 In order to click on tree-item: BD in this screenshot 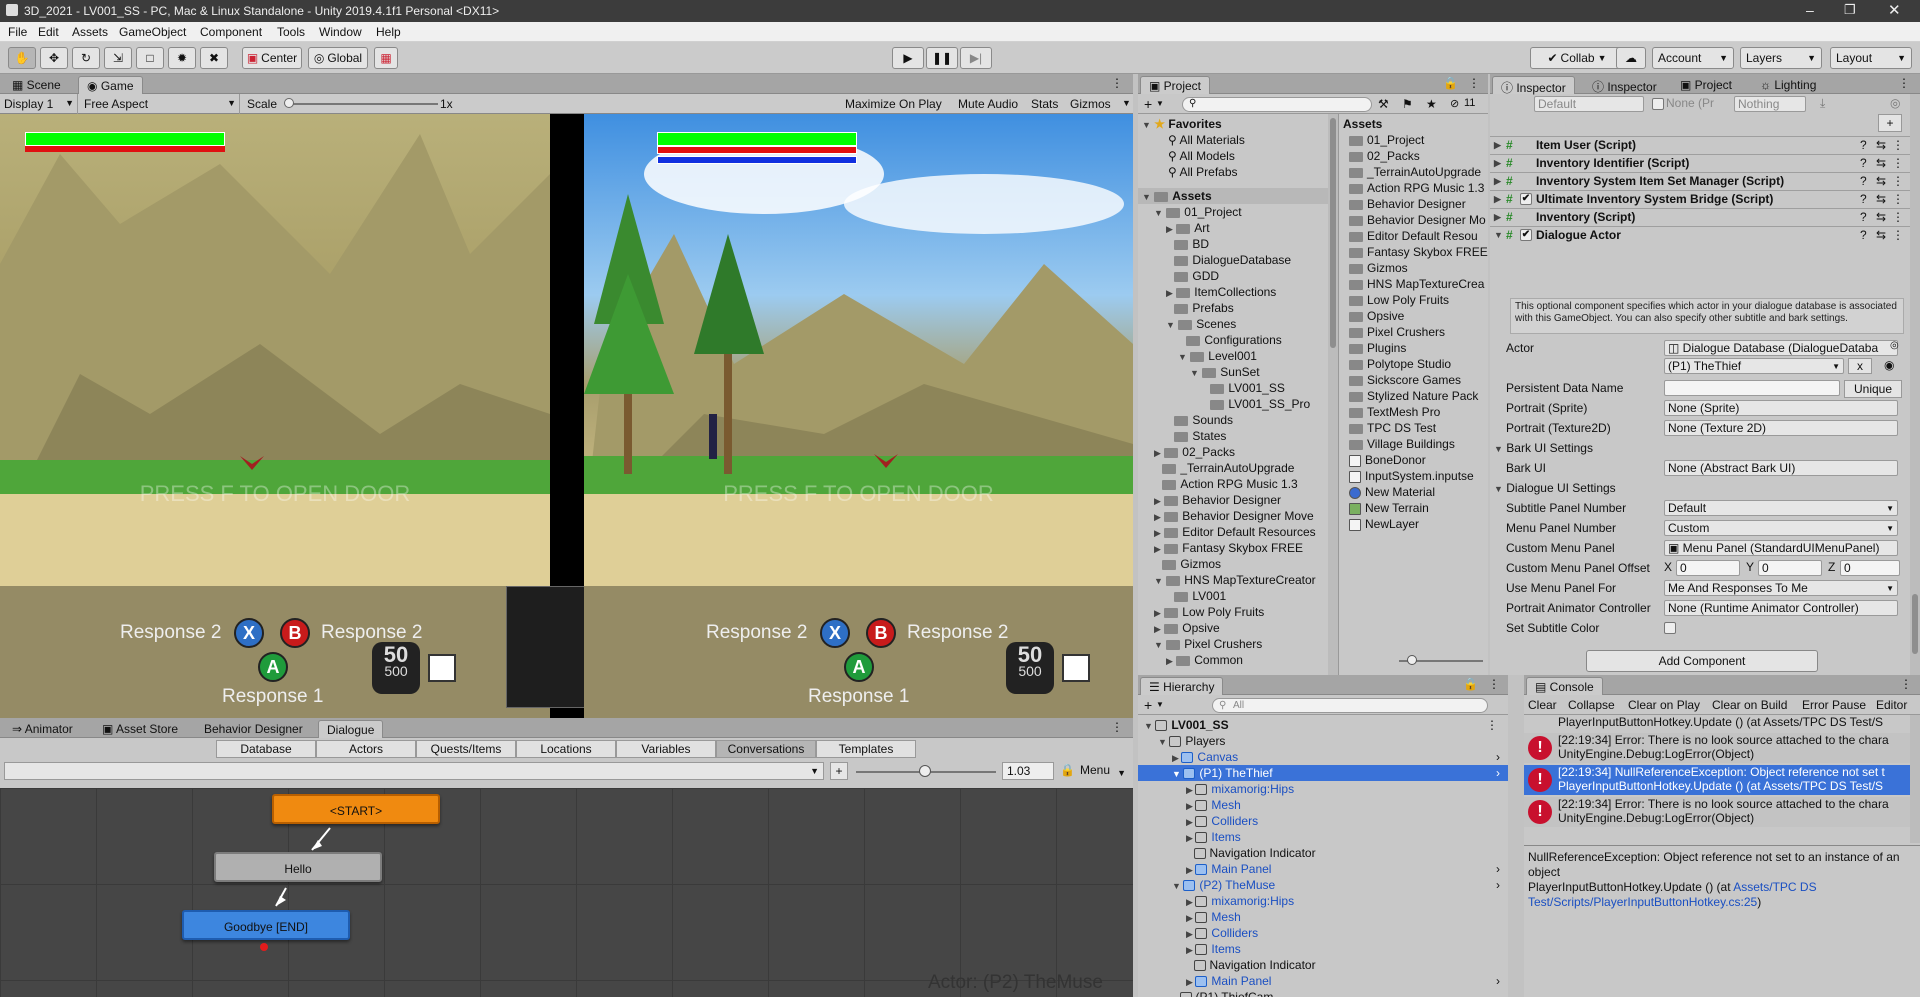, I will do `click(1187, 244)`.